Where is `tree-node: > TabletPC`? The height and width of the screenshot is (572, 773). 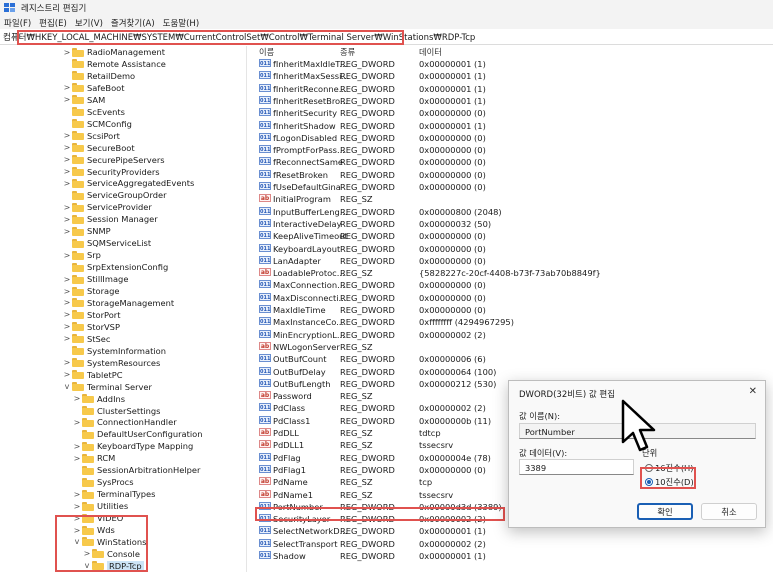
tree-node: > TabletPC is located at coordinates (92, 375).